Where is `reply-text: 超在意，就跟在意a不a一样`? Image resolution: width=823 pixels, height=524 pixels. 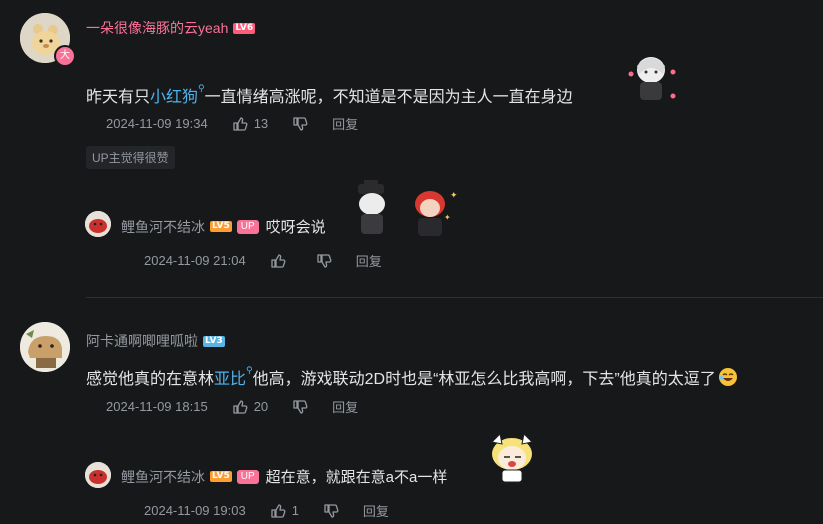 reply-text: 超在意，就跟在意a不a一样 is located at coordinates (356, 477).